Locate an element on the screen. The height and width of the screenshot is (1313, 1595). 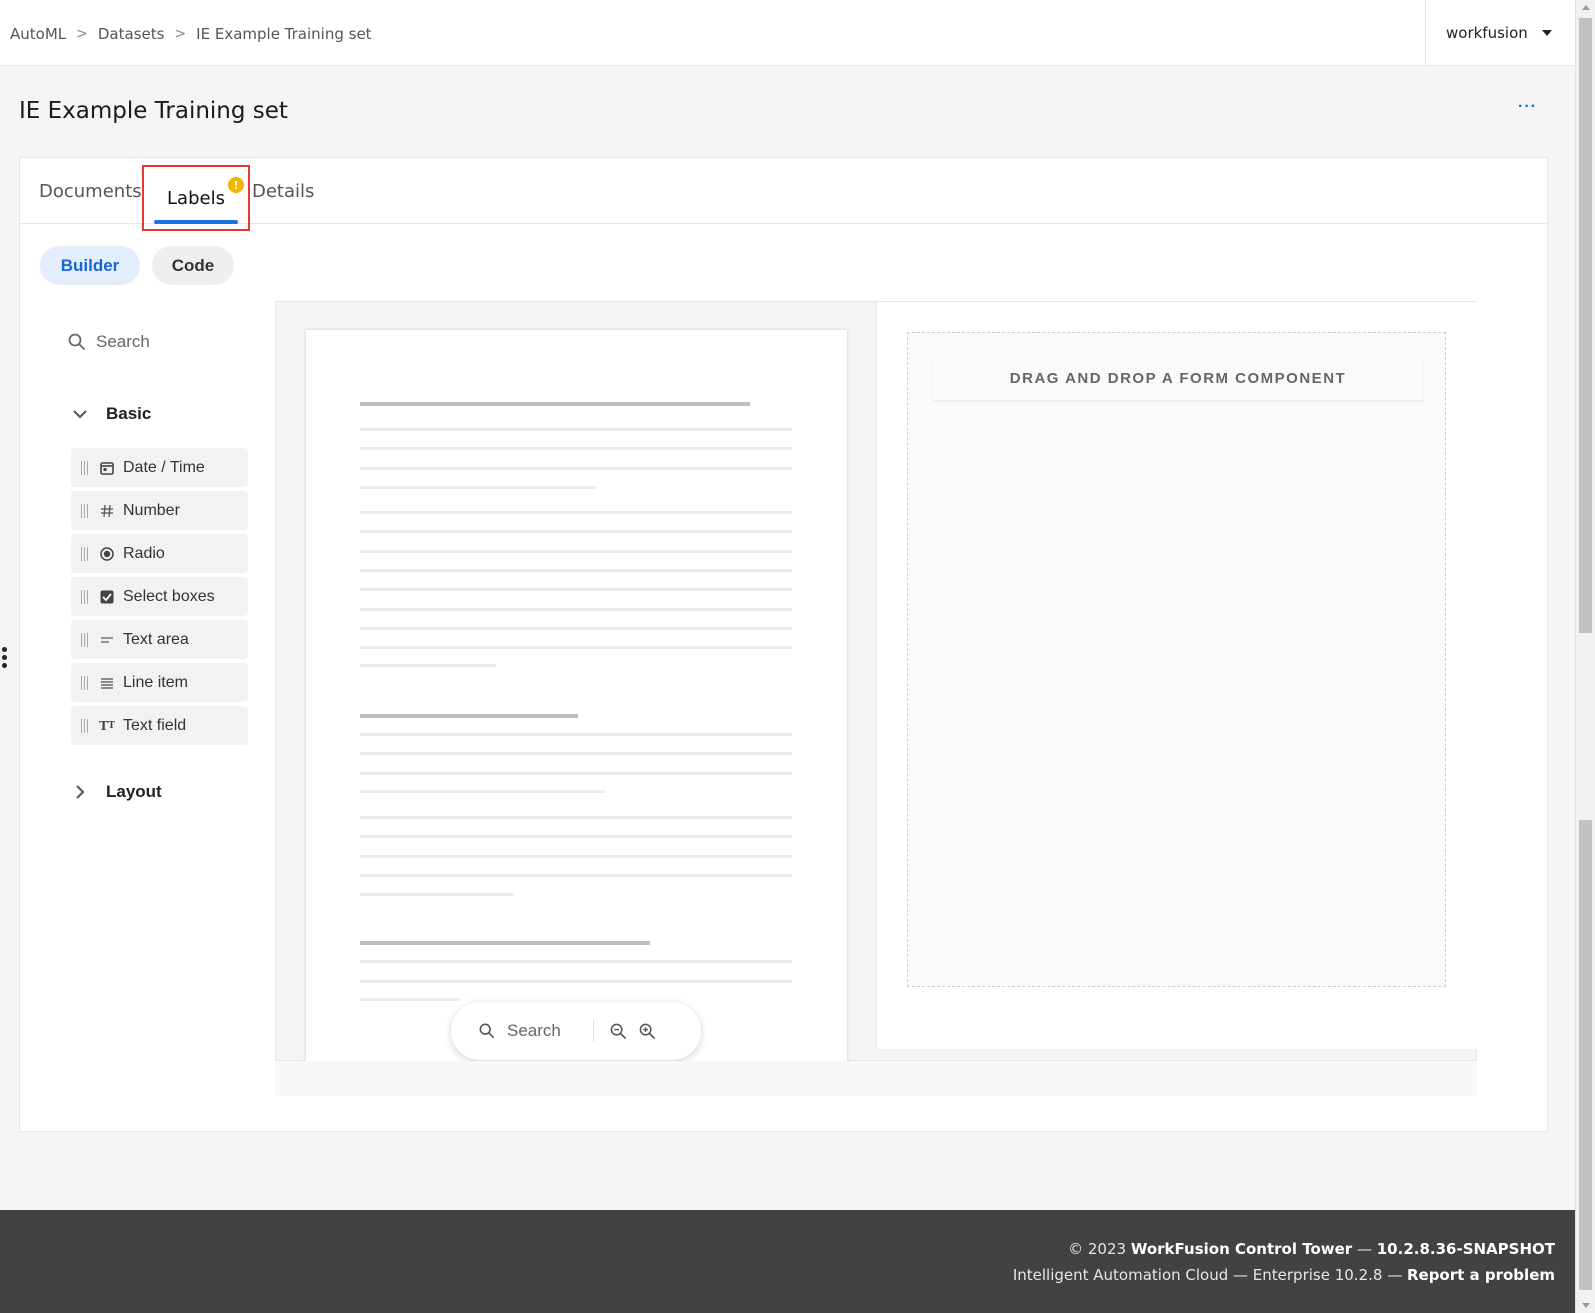
drop-zone-label: DRAG AND DROP A FORM COMPONENT is located at coordinates (1178, 378).